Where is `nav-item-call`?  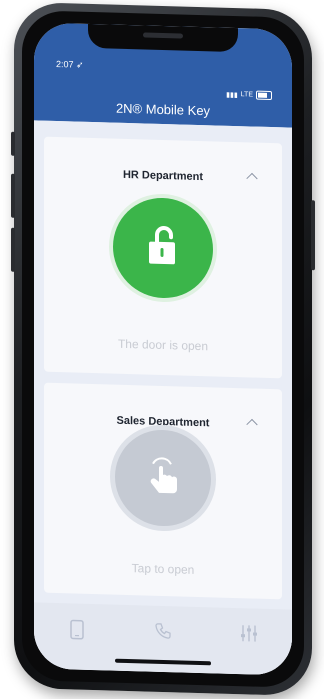 nav-item-call is located at coordinates (163, 633).